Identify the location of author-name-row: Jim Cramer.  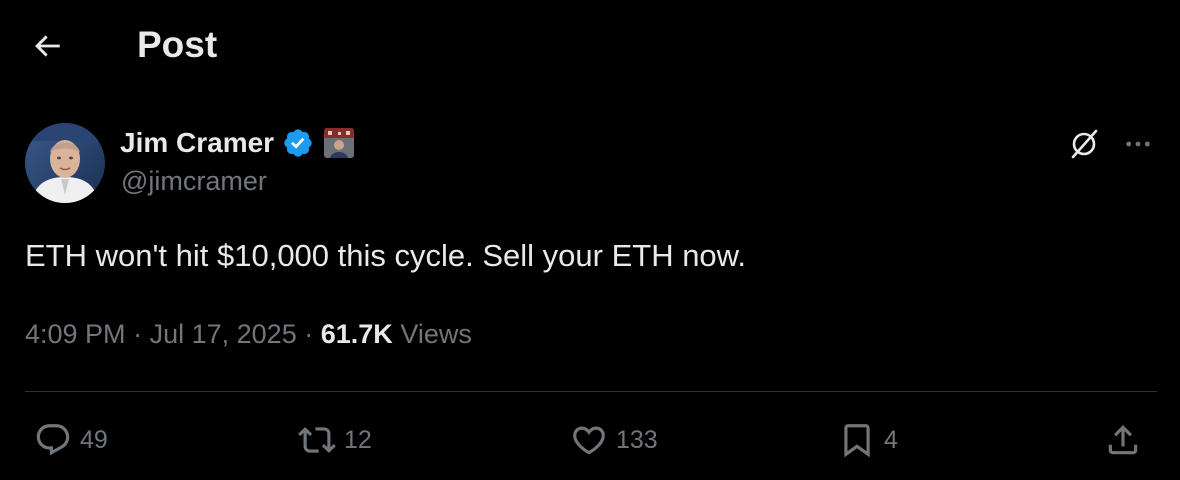
(237, 143).